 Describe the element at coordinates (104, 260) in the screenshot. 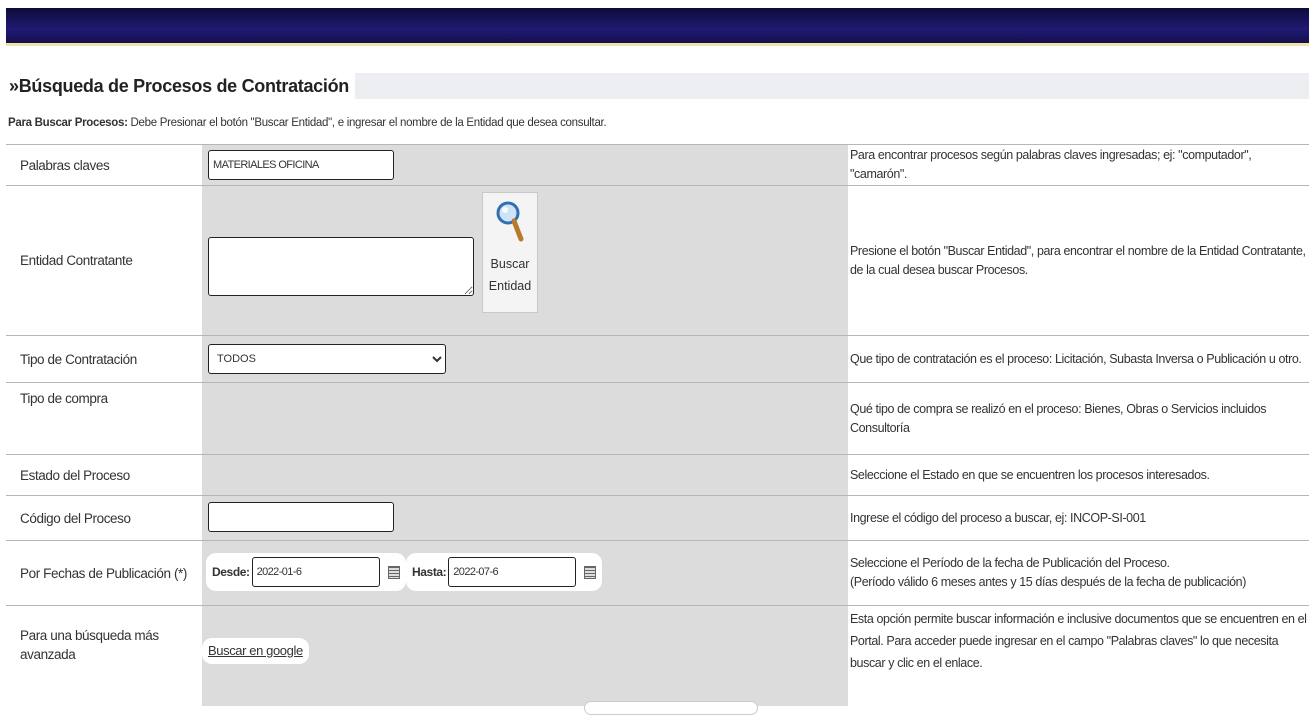

I see `entity-label: Entidad Contratante` at that location.